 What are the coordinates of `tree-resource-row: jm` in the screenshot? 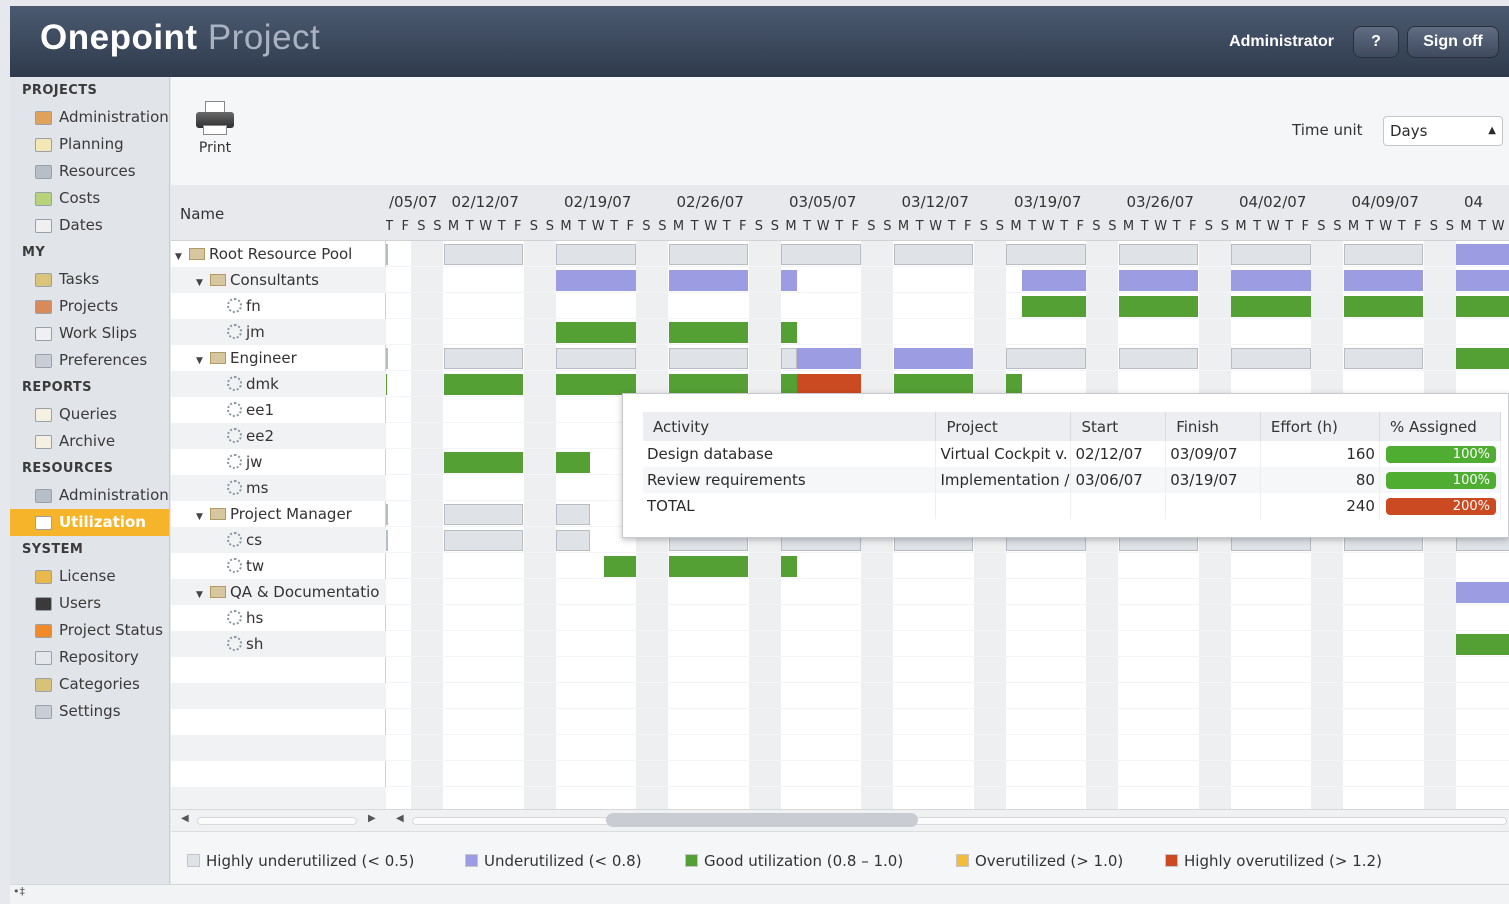 It's located at (278, 332).